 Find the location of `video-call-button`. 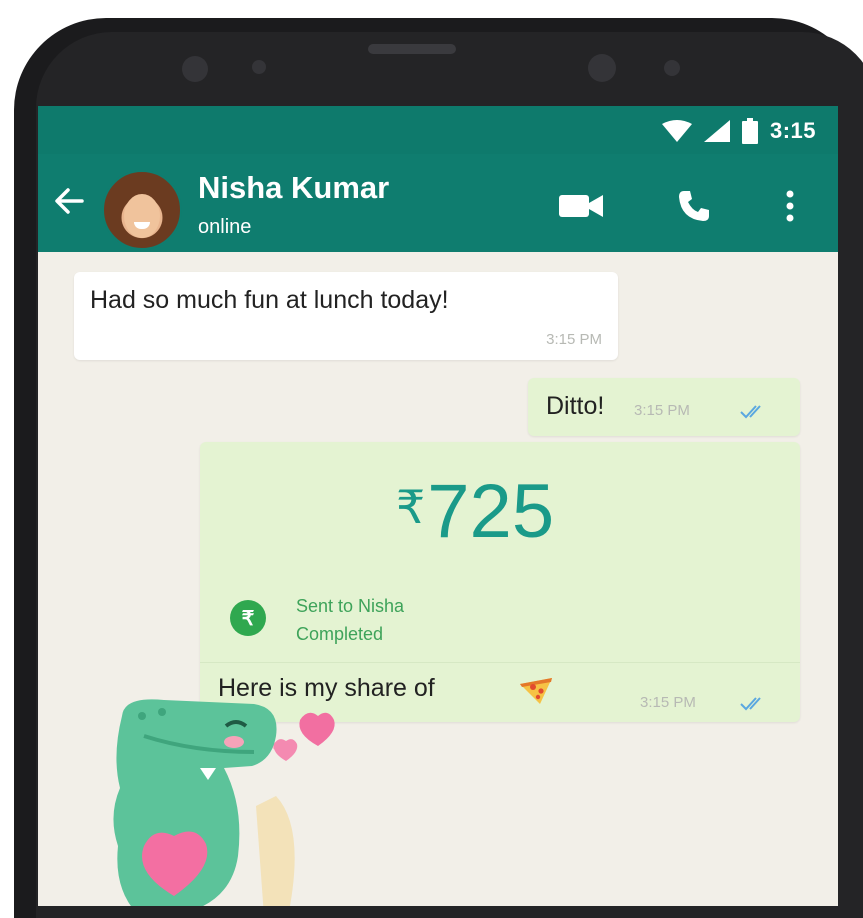

video-call-button is located at coordinates (582, 206).